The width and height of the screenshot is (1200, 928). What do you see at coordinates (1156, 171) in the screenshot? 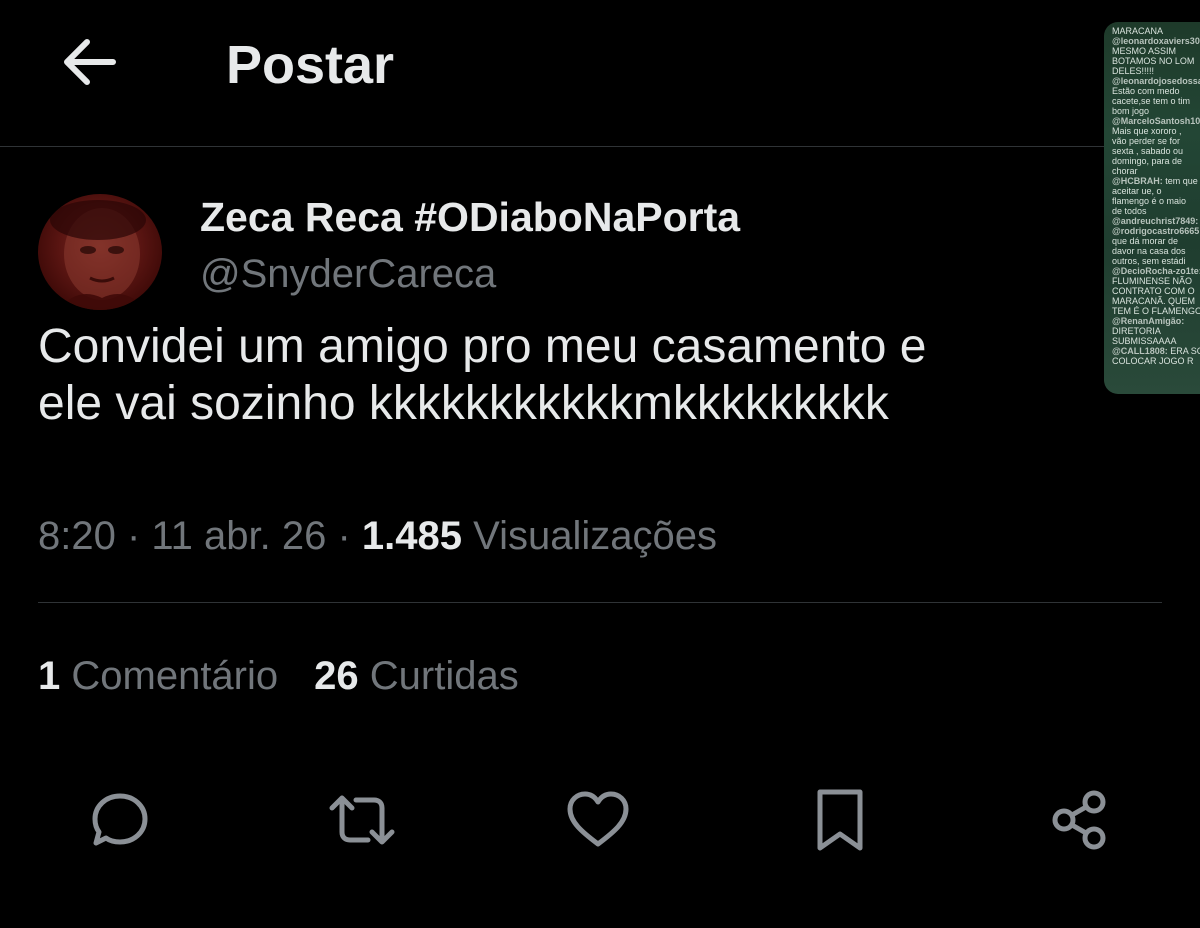
I see `chat-message-line: chorar` at bounding box center [1156, 171].